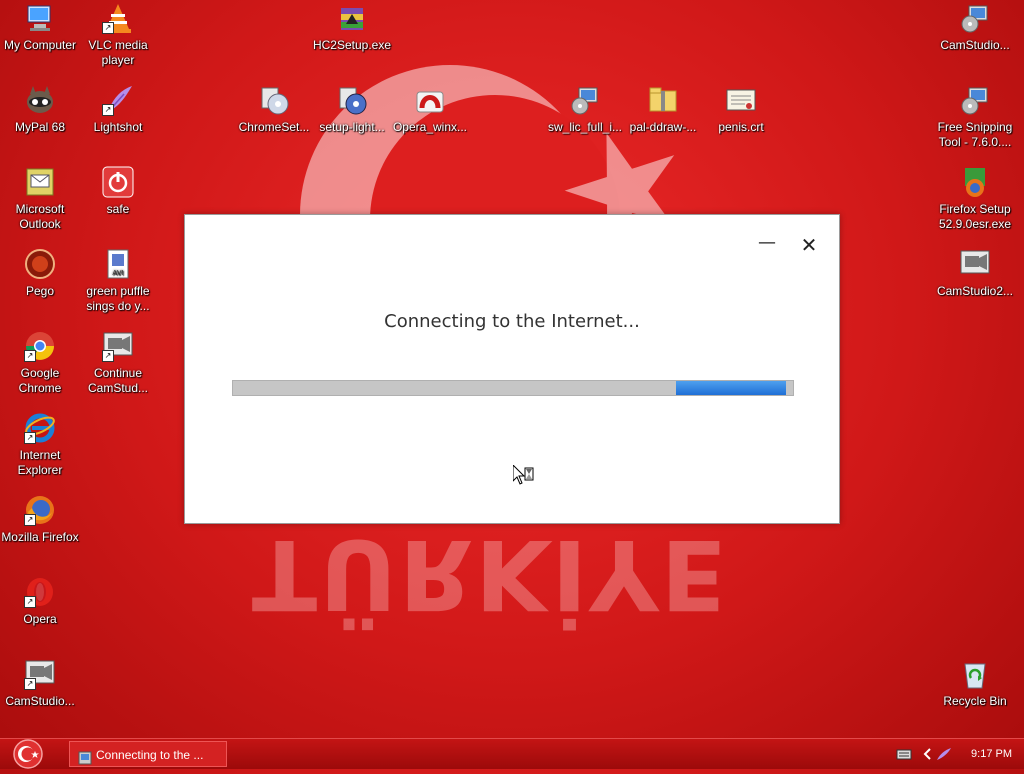  I want to click on outlook-icon, so click(40, 182).